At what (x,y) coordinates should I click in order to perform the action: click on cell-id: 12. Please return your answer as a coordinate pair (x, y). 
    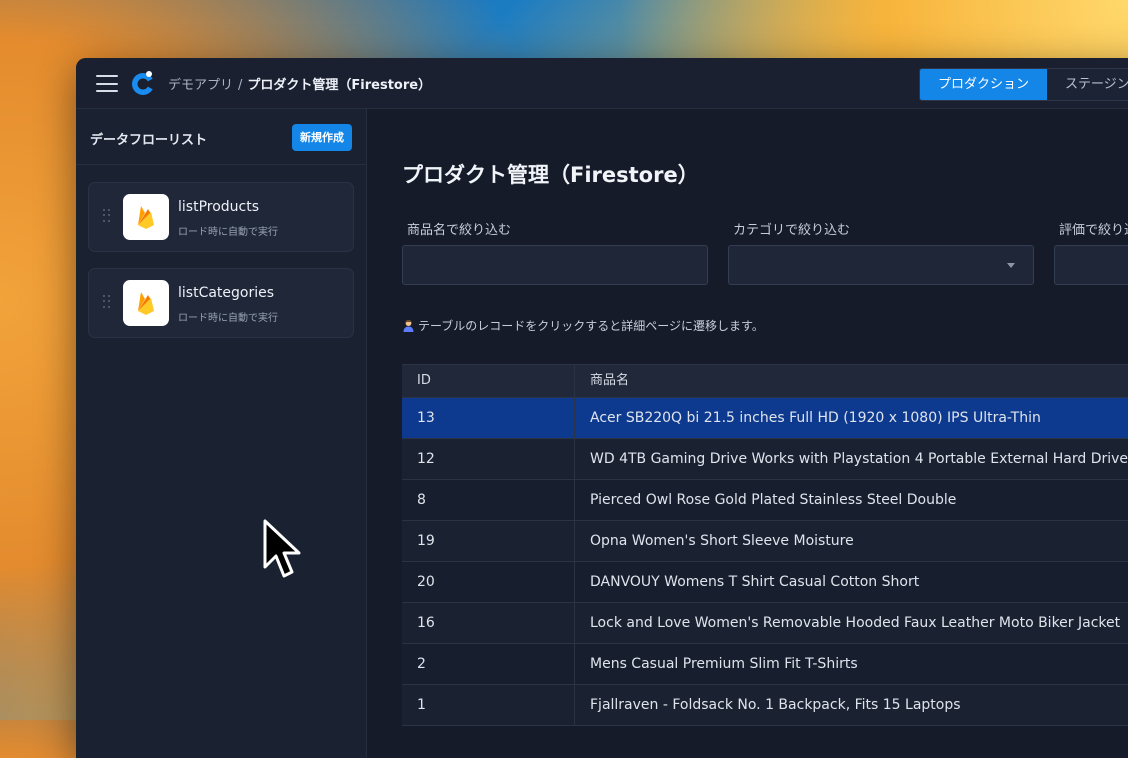
    Looking at the image, I should click on (488, 459).